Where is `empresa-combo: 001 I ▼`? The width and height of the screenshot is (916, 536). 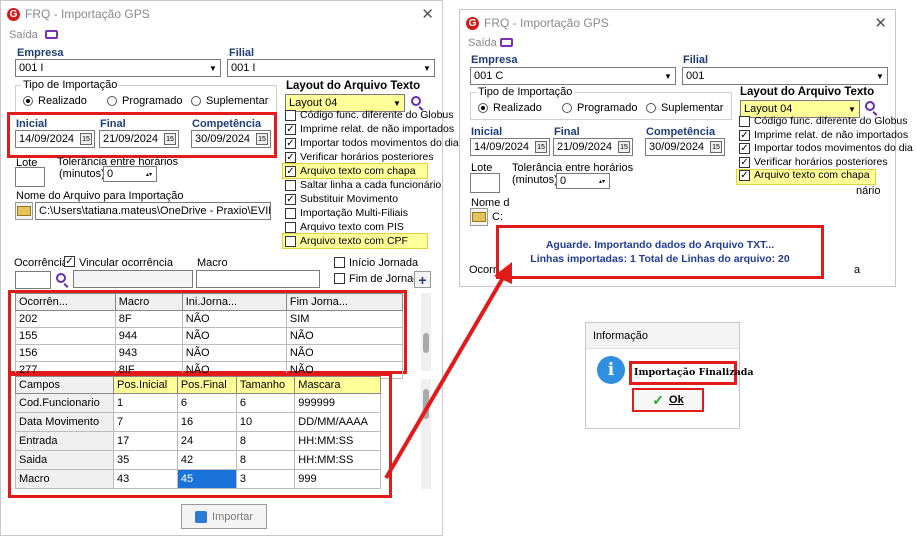
empresa-combo: 001 I ▼ is located at coordinates (118, 68).